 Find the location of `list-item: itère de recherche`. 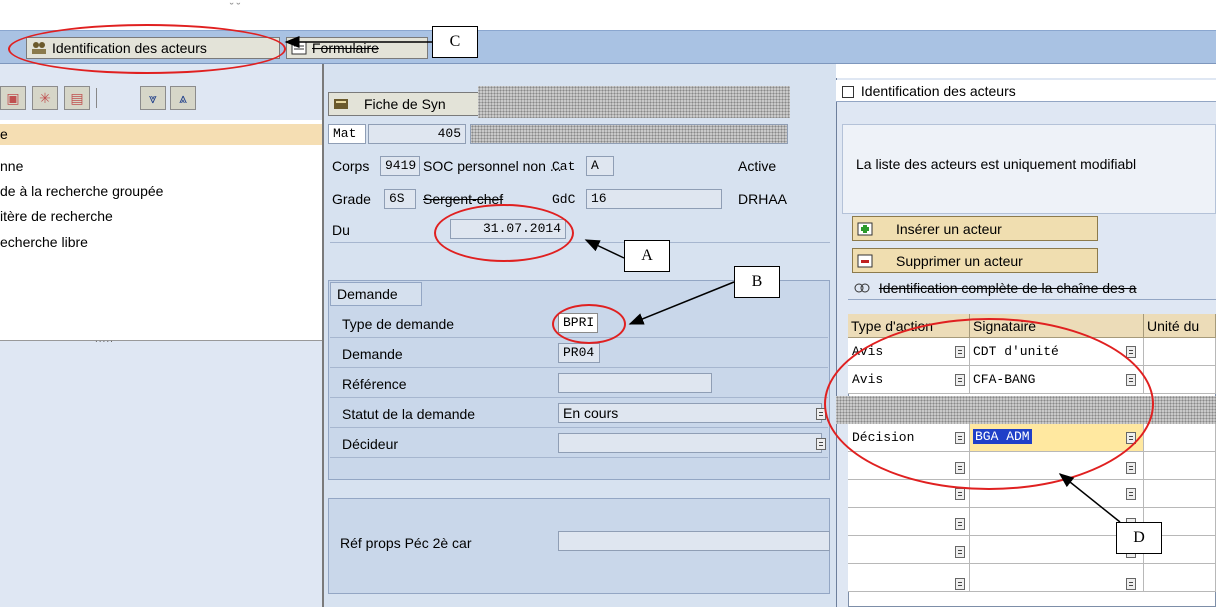

list-item: itère de recherche is located at coordinates (161, 216).